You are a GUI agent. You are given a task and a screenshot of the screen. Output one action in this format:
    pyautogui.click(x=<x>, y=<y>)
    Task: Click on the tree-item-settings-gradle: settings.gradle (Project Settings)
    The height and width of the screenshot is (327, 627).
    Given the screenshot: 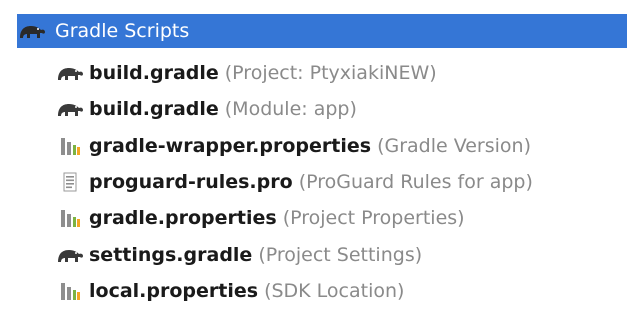 What is the action you would take?
    pyautogui.click(x=238, y=255)
    